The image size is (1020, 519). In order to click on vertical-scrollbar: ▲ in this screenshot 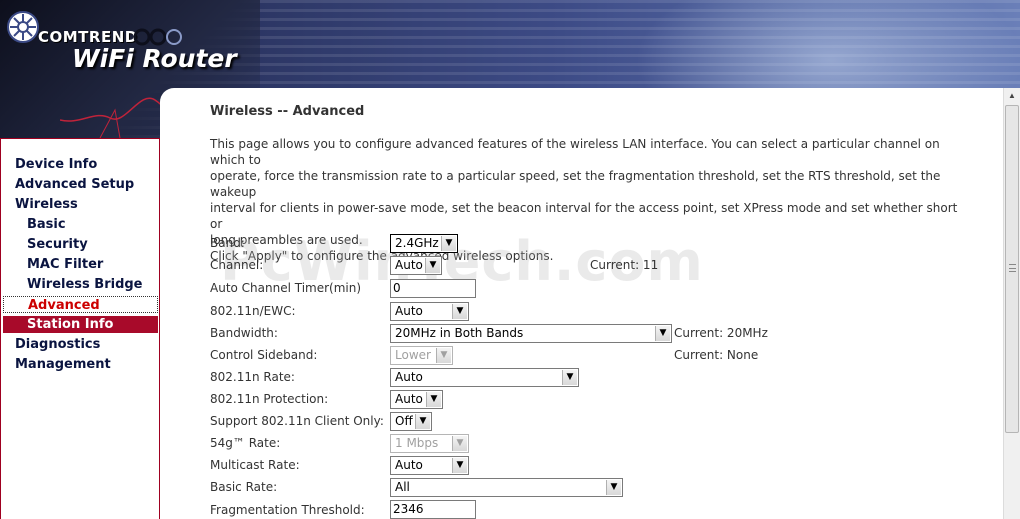, I will do `click(1011, 303)`.